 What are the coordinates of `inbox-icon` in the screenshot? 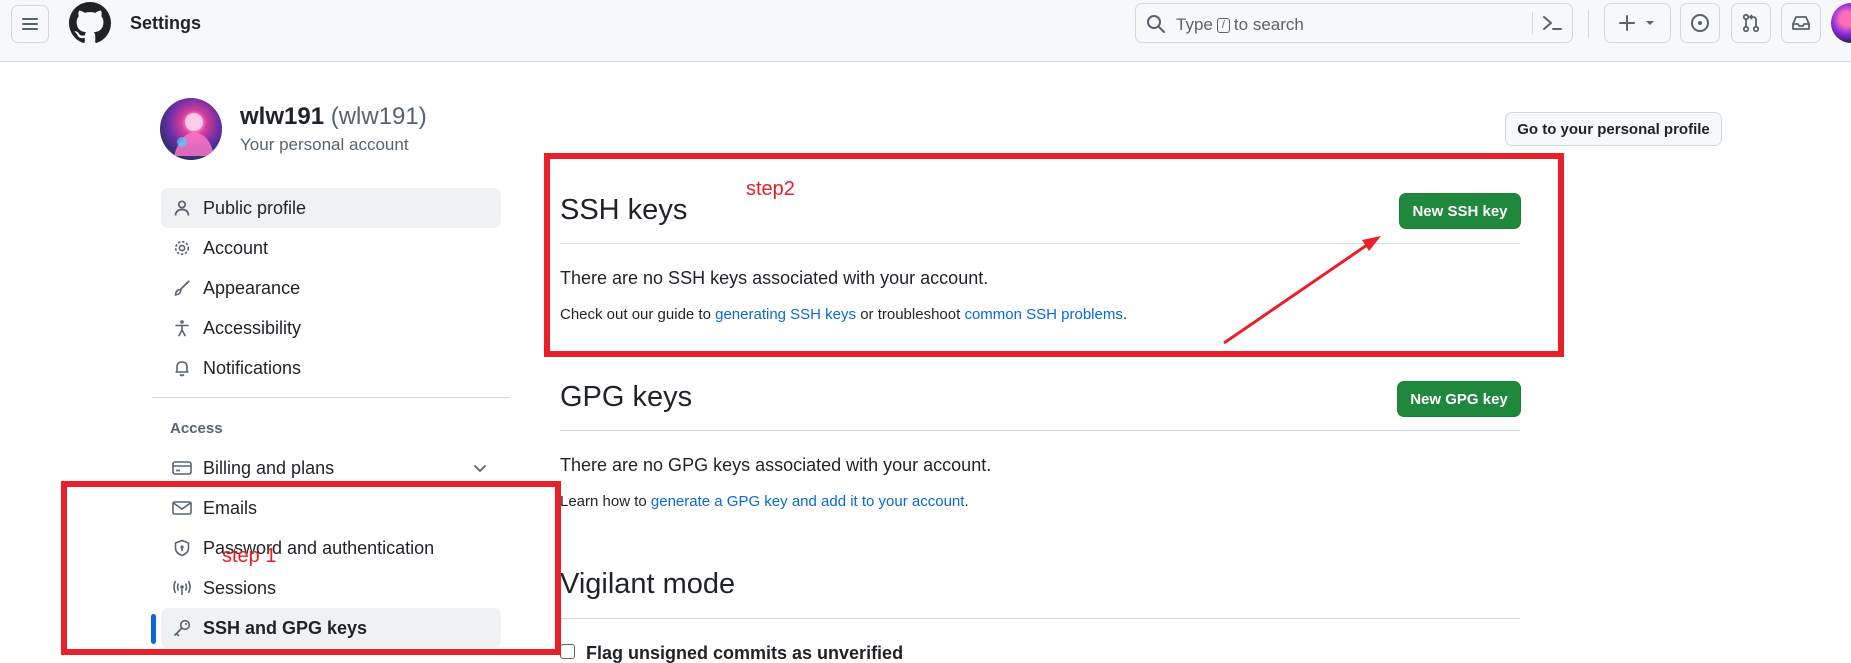 It's located at (1801, 23).